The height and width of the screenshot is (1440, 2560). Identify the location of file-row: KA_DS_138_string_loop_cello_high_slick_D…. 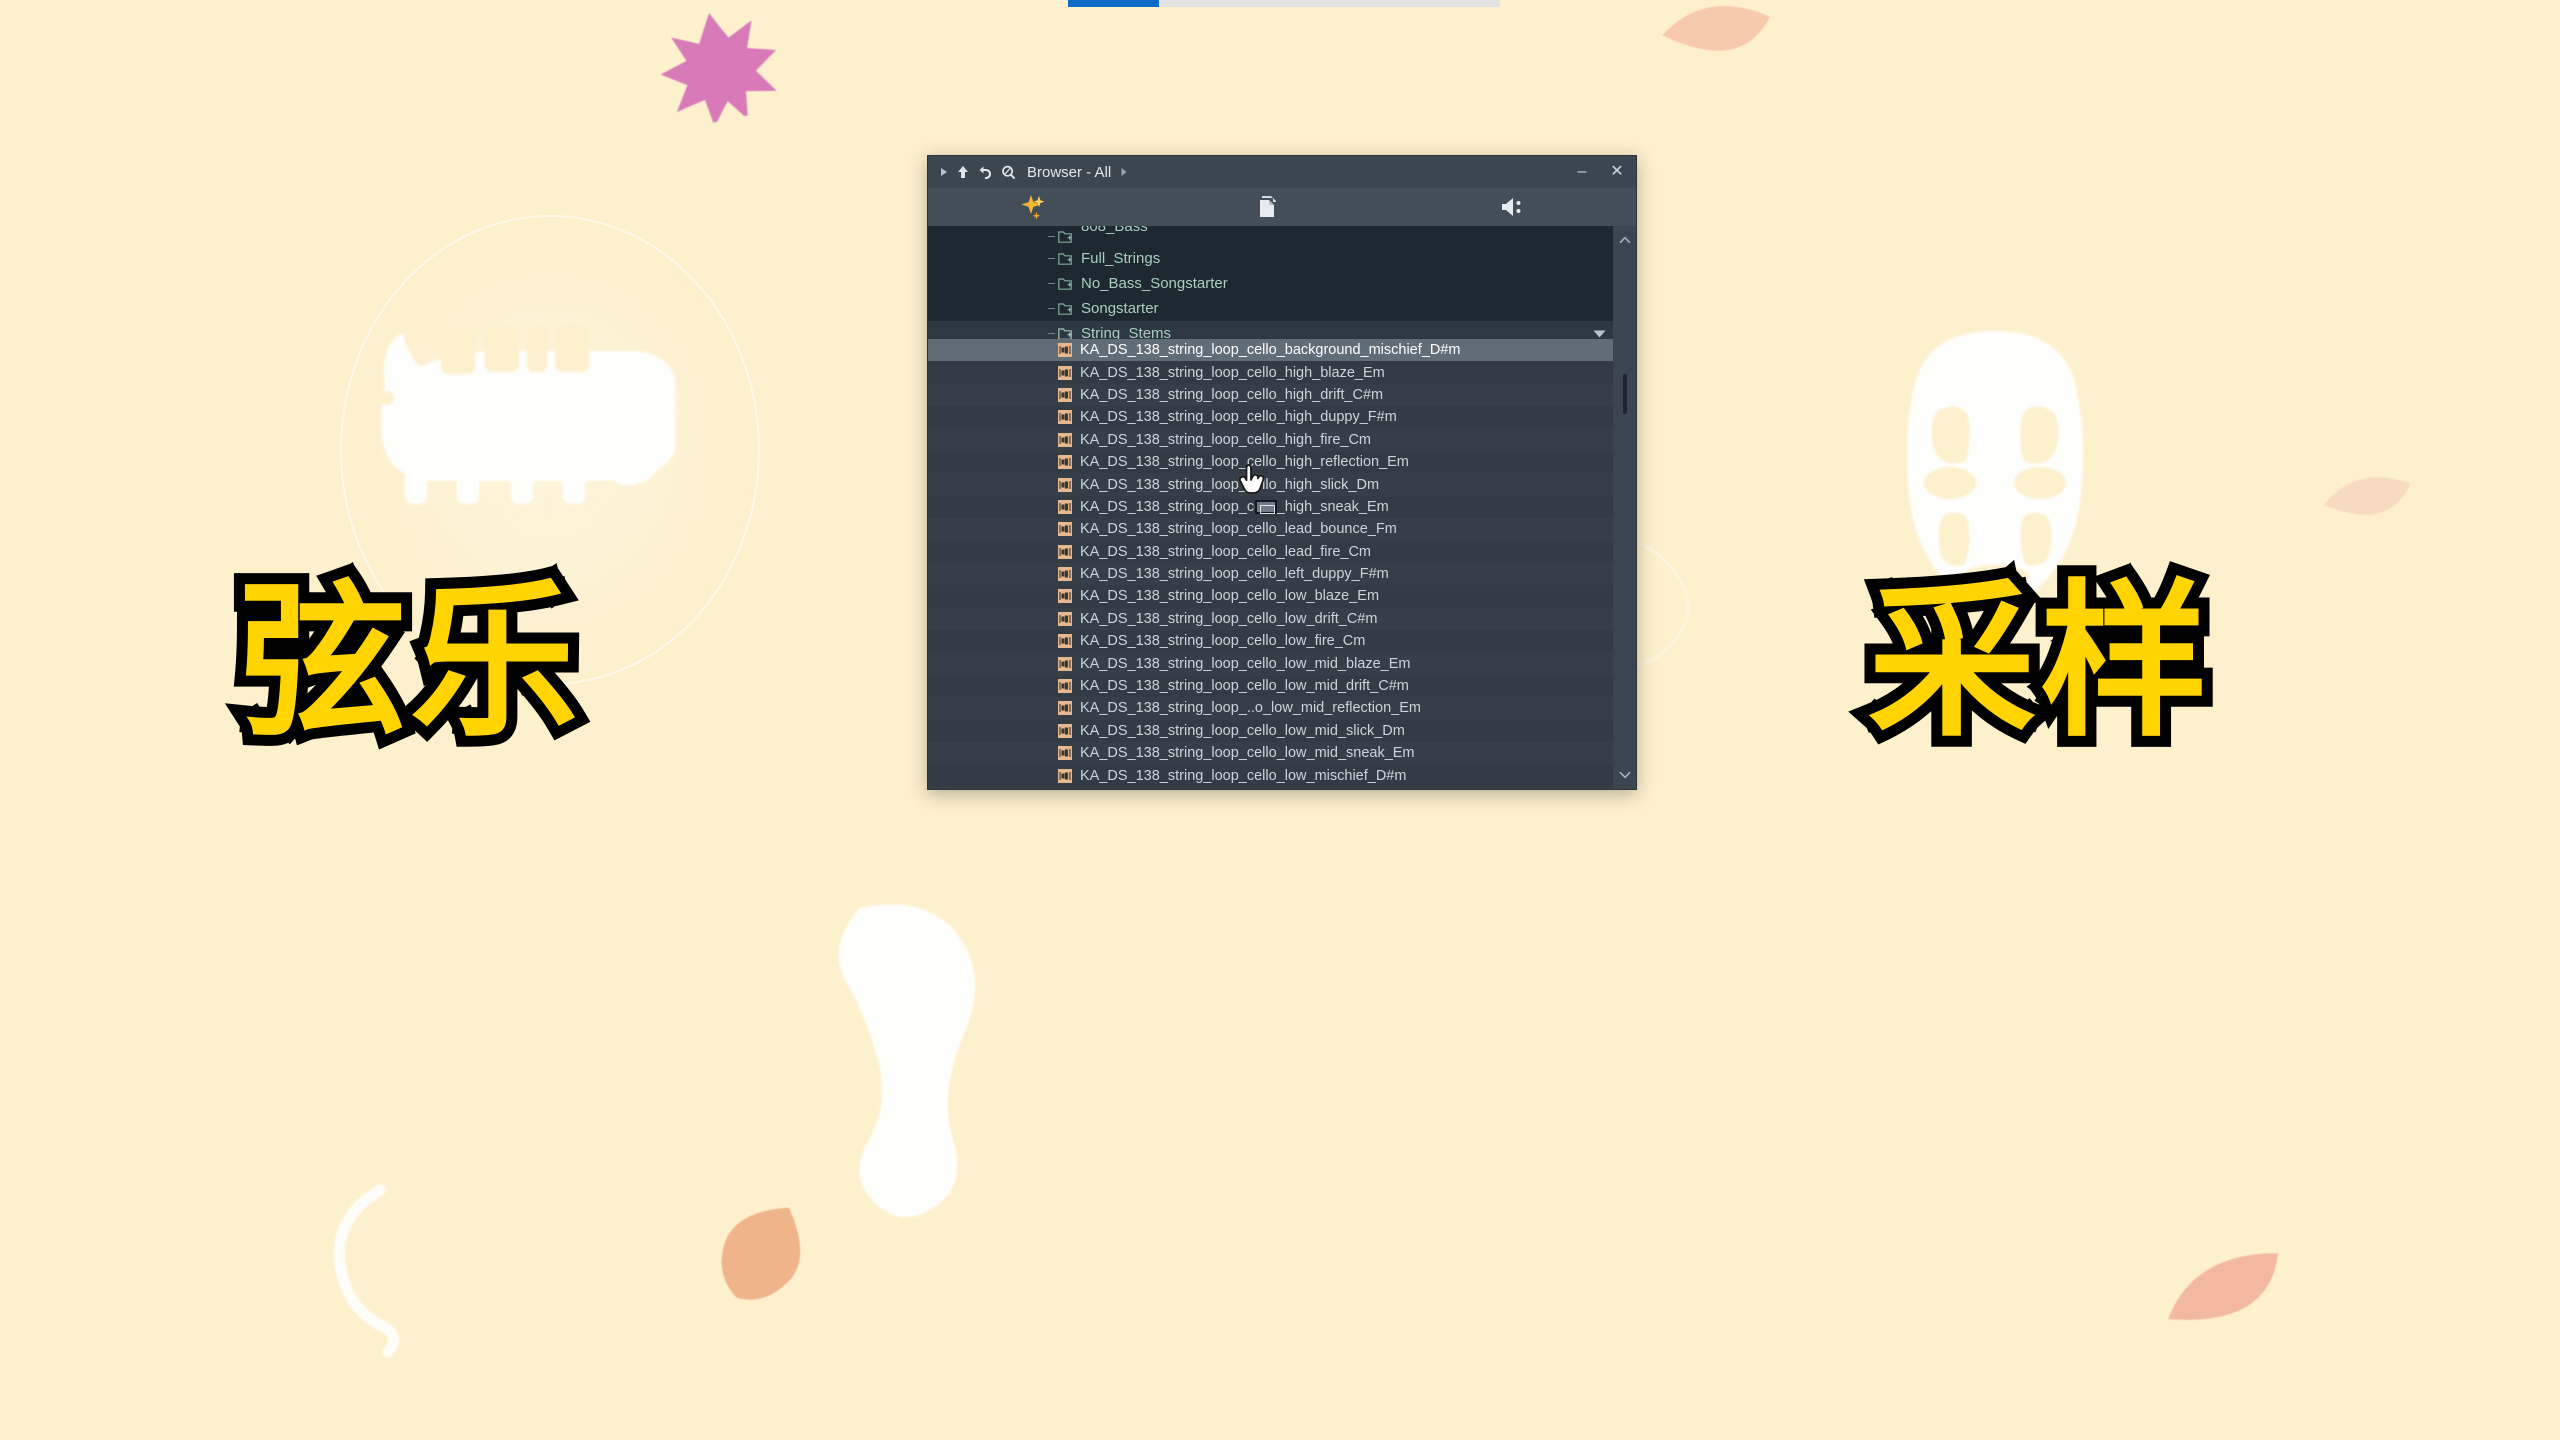
(1282, 484).